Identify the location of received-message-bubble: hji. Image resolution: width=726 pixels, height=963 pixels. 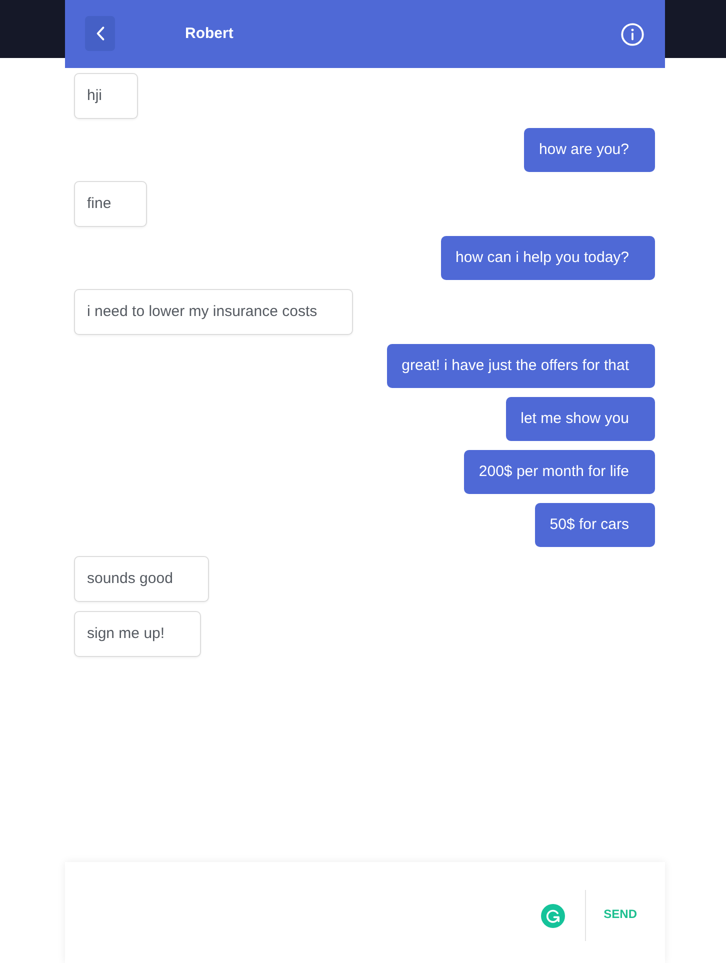
(106, 96).